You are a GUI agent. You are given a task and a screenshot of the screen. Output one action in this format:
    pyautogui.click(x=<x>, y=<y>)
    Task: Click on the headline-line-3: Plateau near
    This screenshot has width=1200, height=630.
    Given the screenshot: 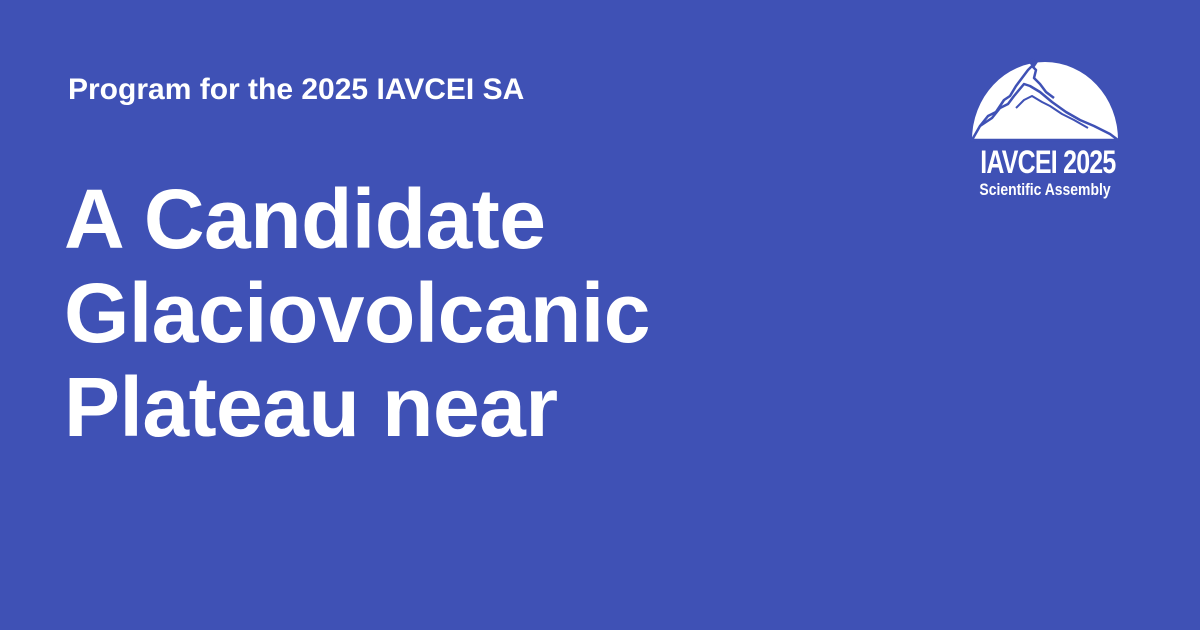 What is the action you would take?
    pyautogui.click(x=311, y=407)
    